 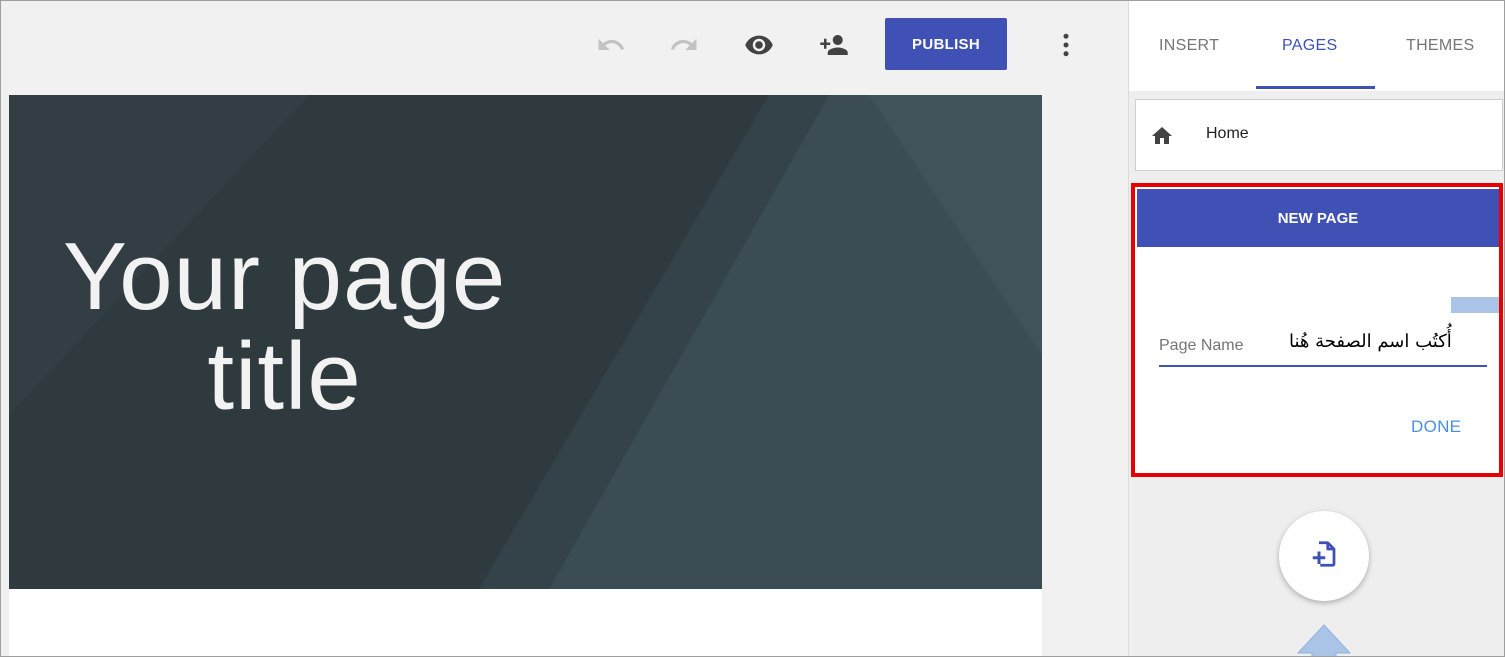 I want to click on tab-insert: INSERT, so click(x=1189, y=46).